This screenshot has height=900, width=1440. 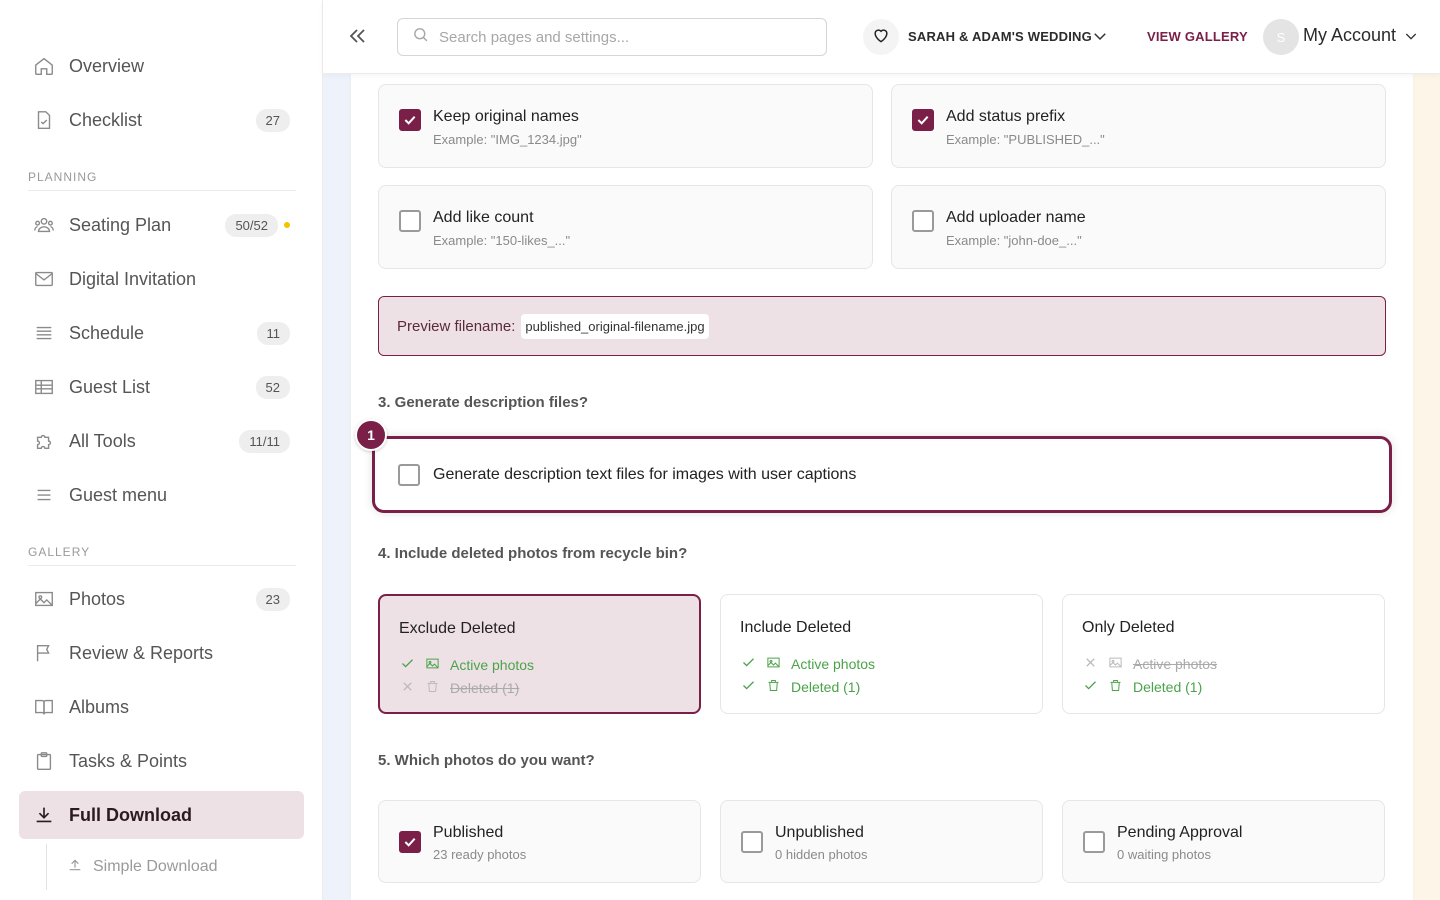 What do you see at coordinates (619, 37) in the screenshot?
I see `search-input` at bounding box center [619, 37].